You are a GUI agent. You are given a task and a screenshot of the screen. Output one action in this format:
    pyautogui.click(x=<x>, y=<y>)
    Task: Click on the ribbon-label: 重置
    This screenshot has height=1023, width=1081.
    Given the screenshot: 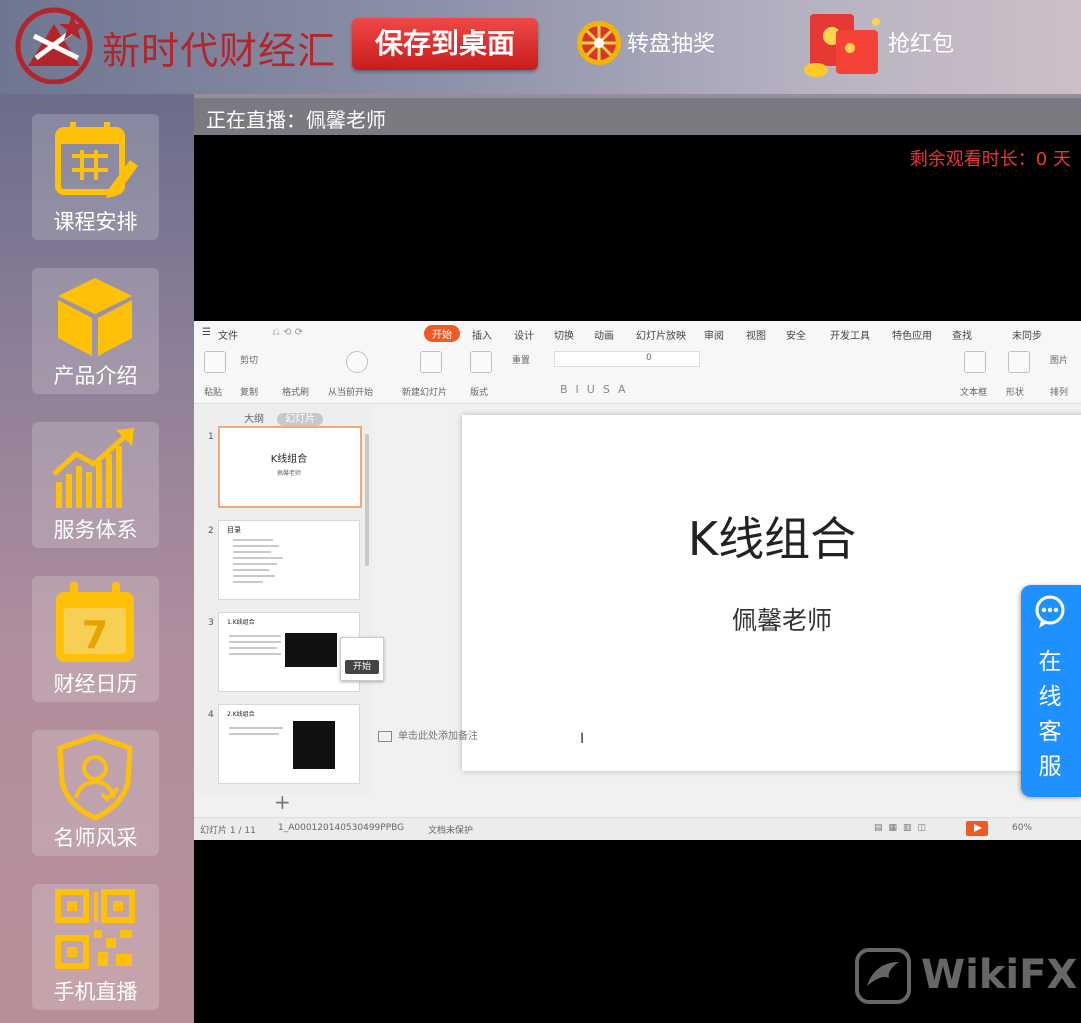 What is the action you would take?
    pyautogui.click(x=521, y=361)
    